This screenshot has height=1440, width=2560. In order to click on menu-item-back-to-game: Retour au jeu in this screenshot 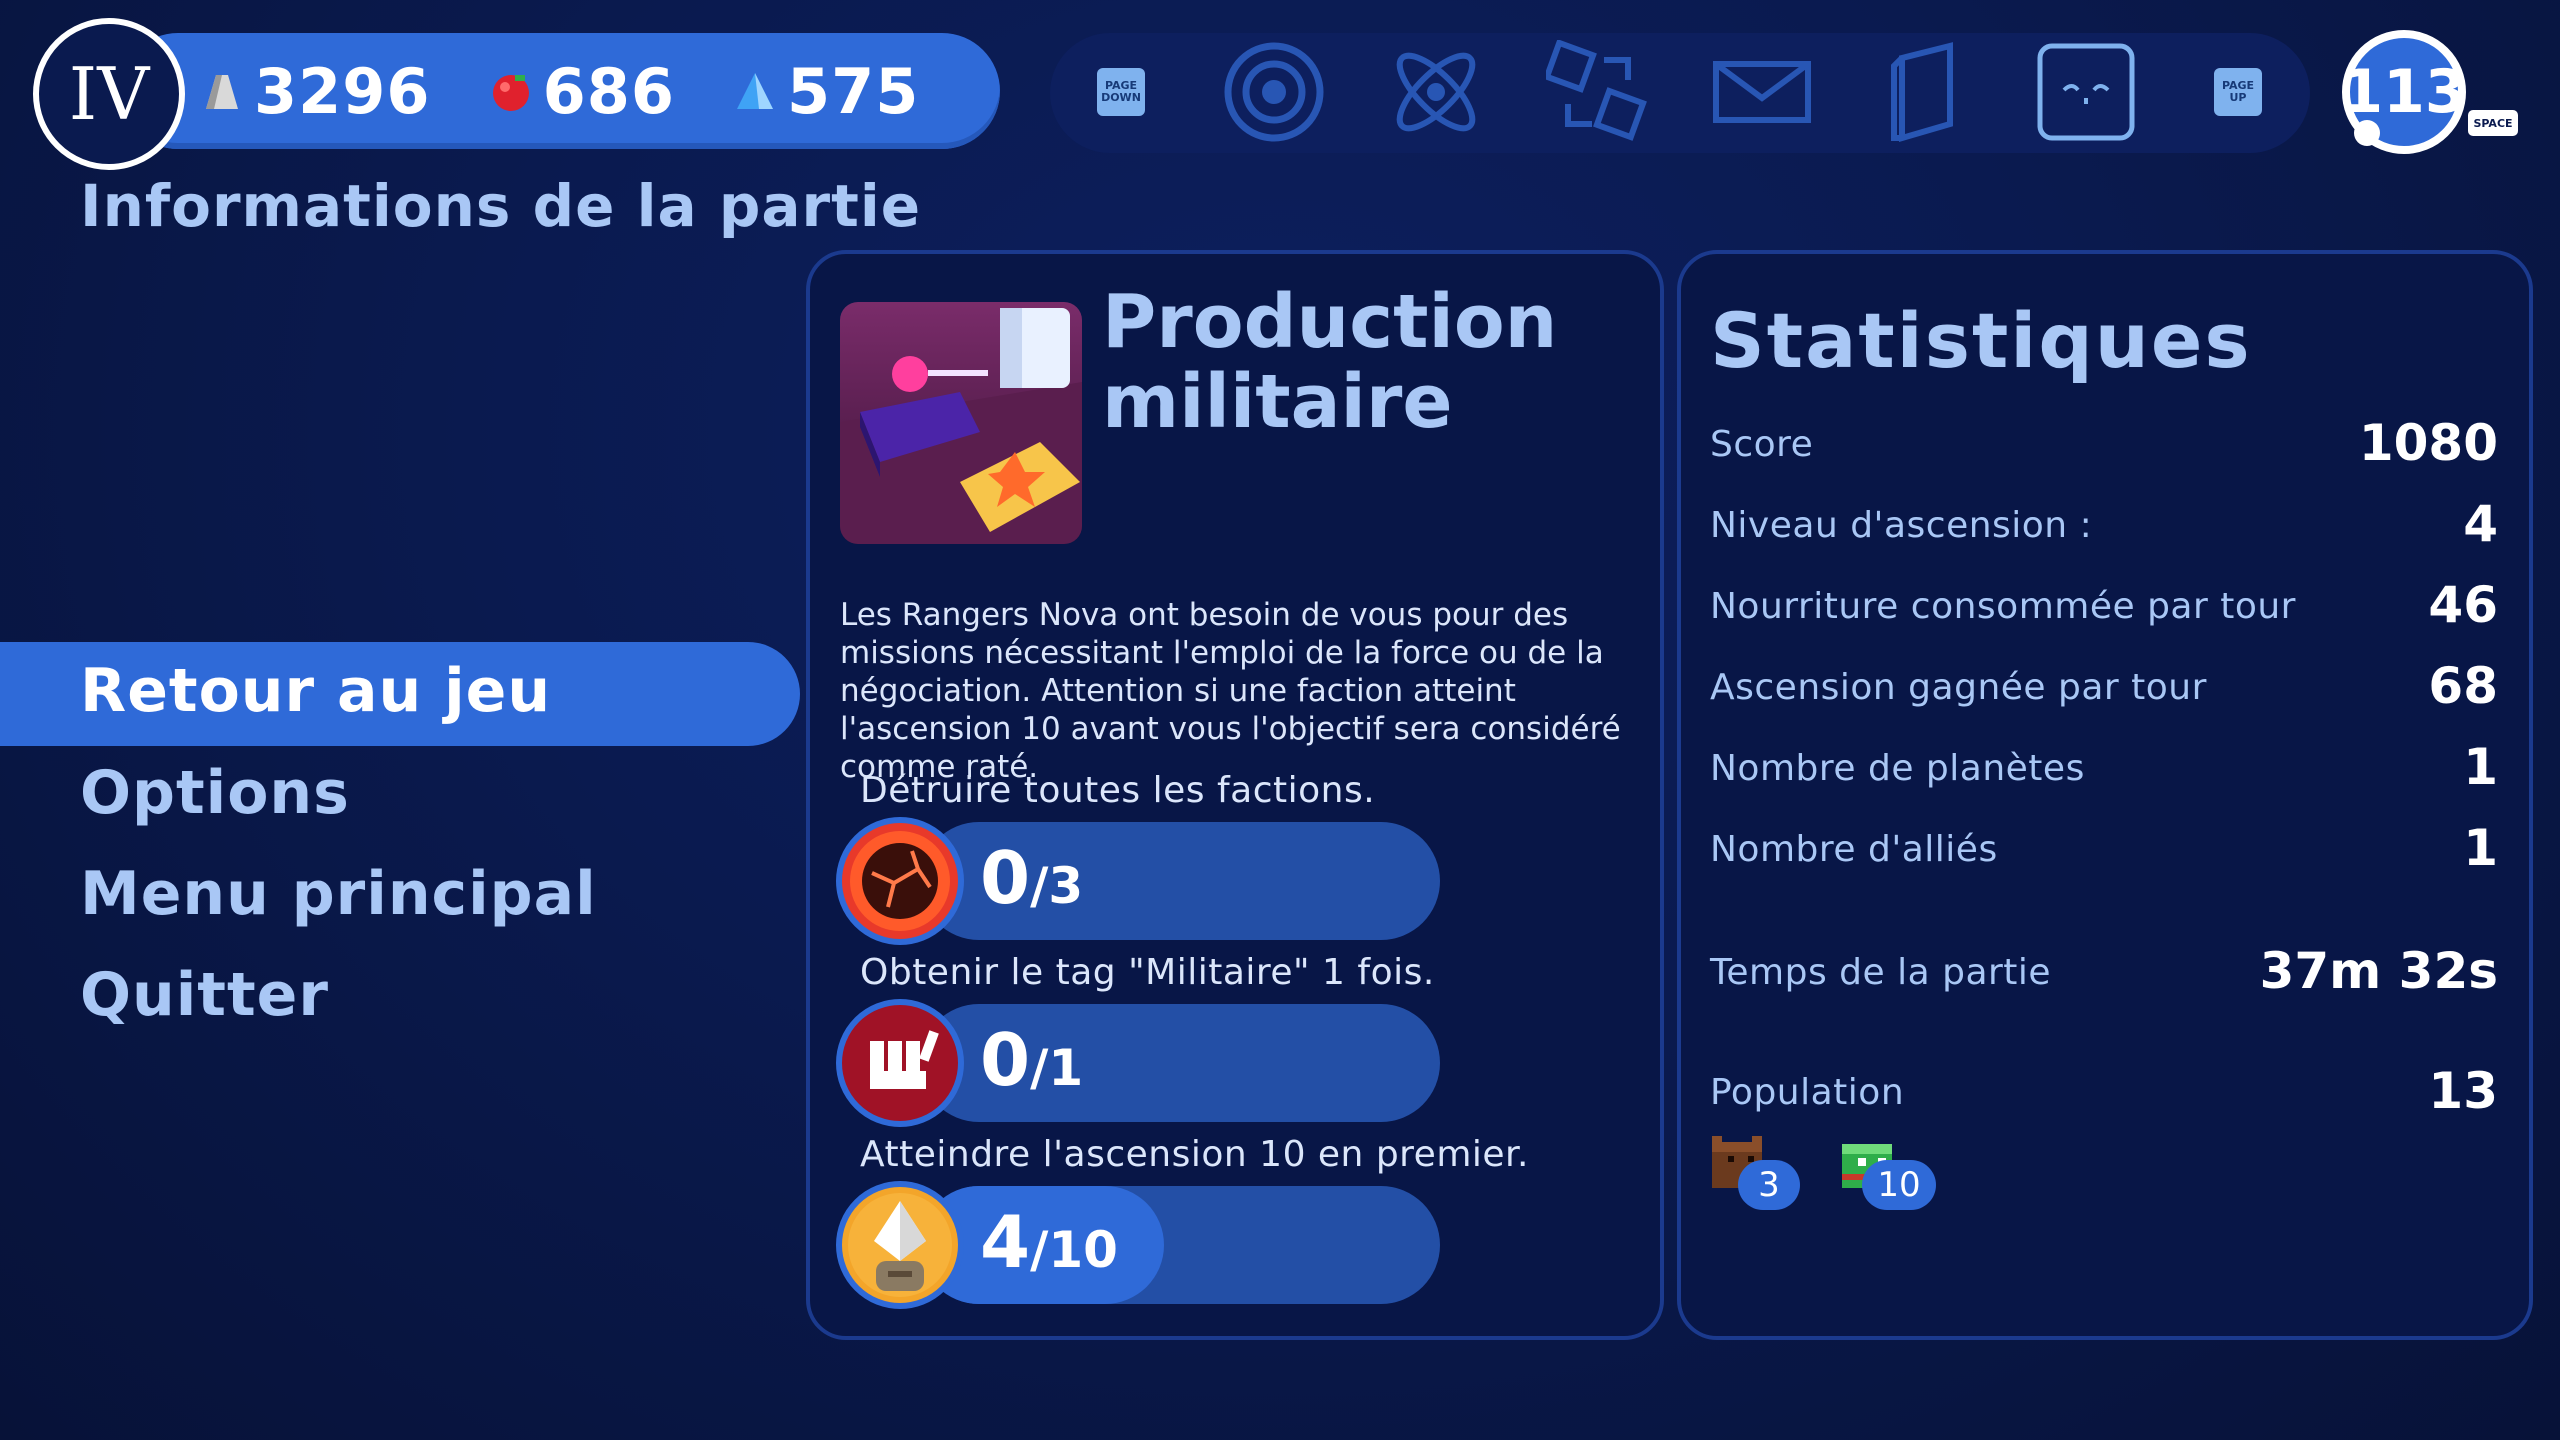, I will do `click(315, 691)`.